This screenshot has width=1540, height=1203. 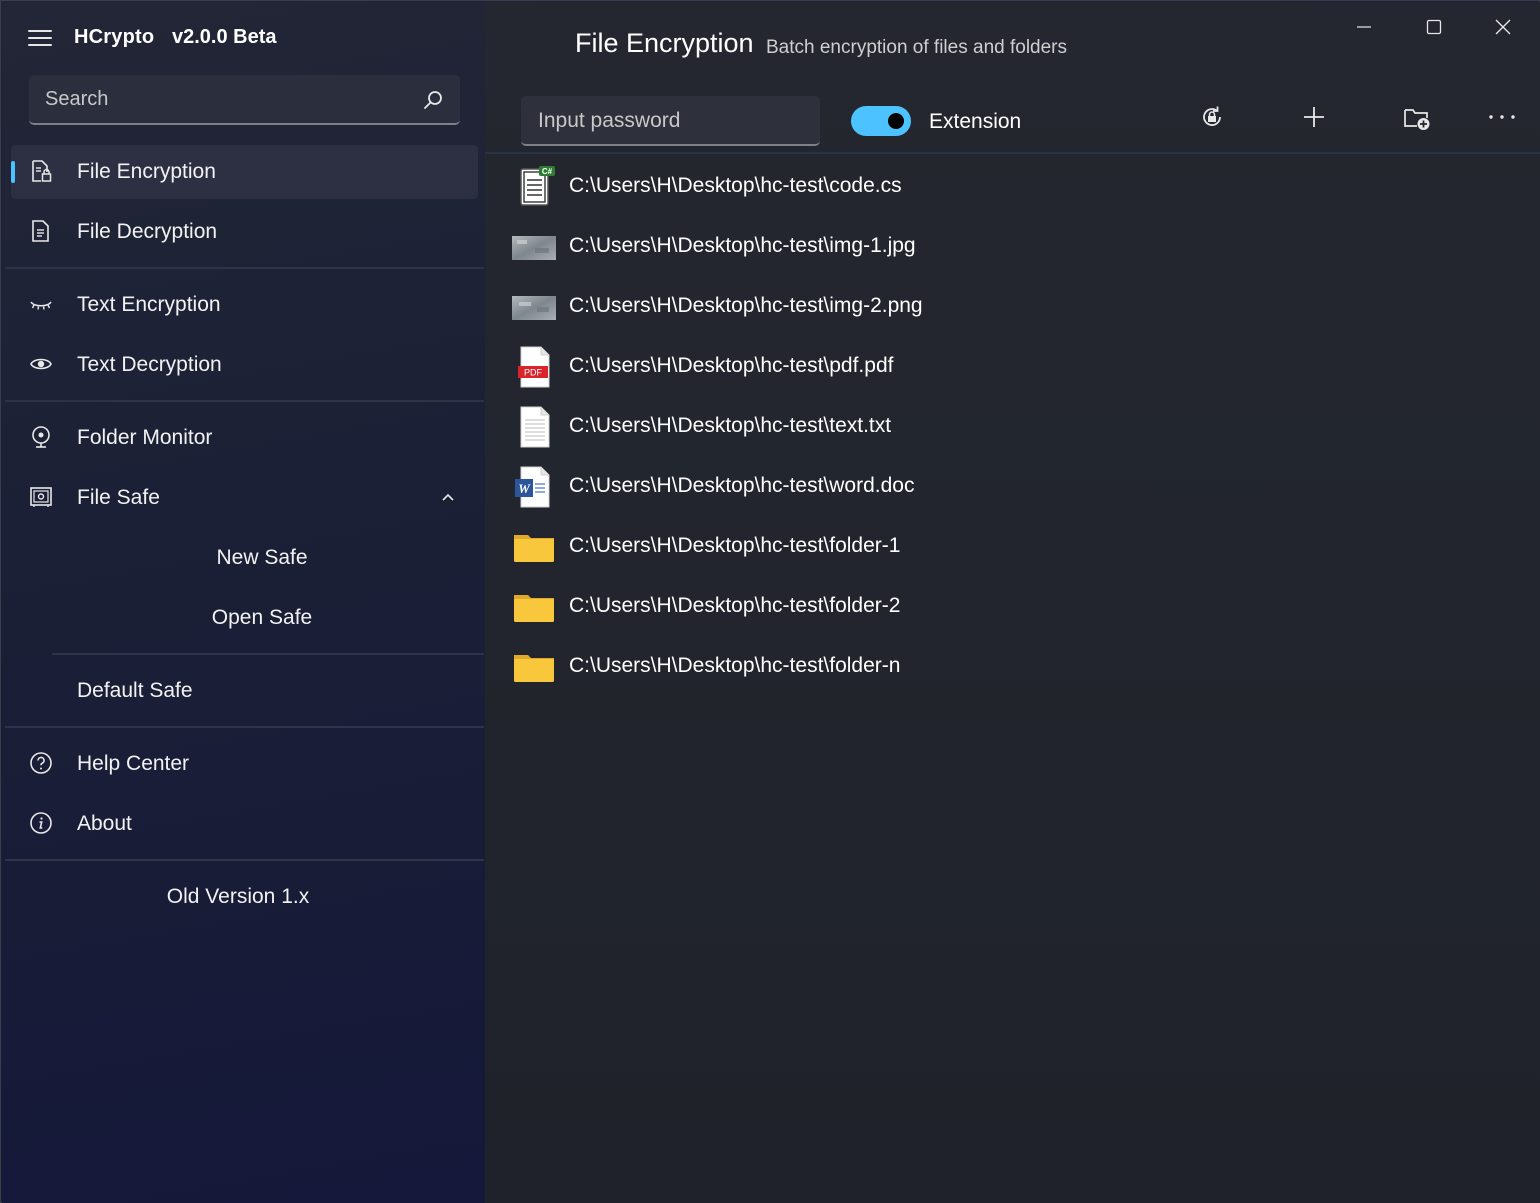 I want to click on search-icon, so click(x=433, y=100).